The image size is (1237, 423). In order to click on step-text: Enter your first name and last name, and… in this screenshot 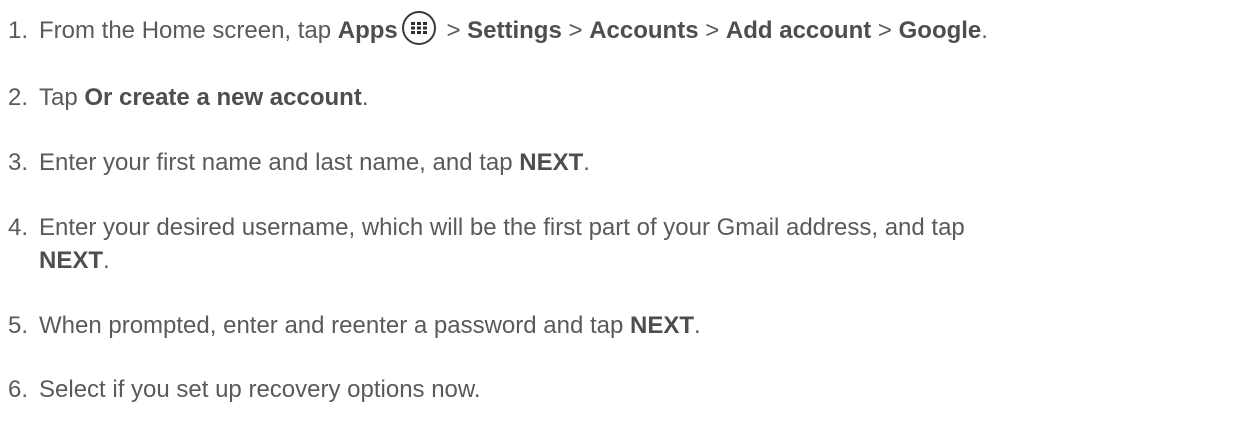, I will do `click(279, 162)`.